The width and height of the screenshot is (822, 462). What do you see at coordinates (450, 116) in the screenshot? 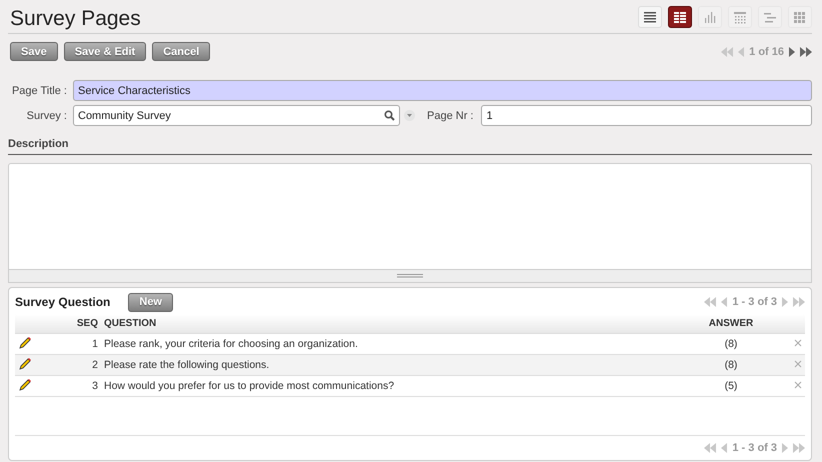
I see `field-label: Page Nr :` at bounding box center [450, 116].